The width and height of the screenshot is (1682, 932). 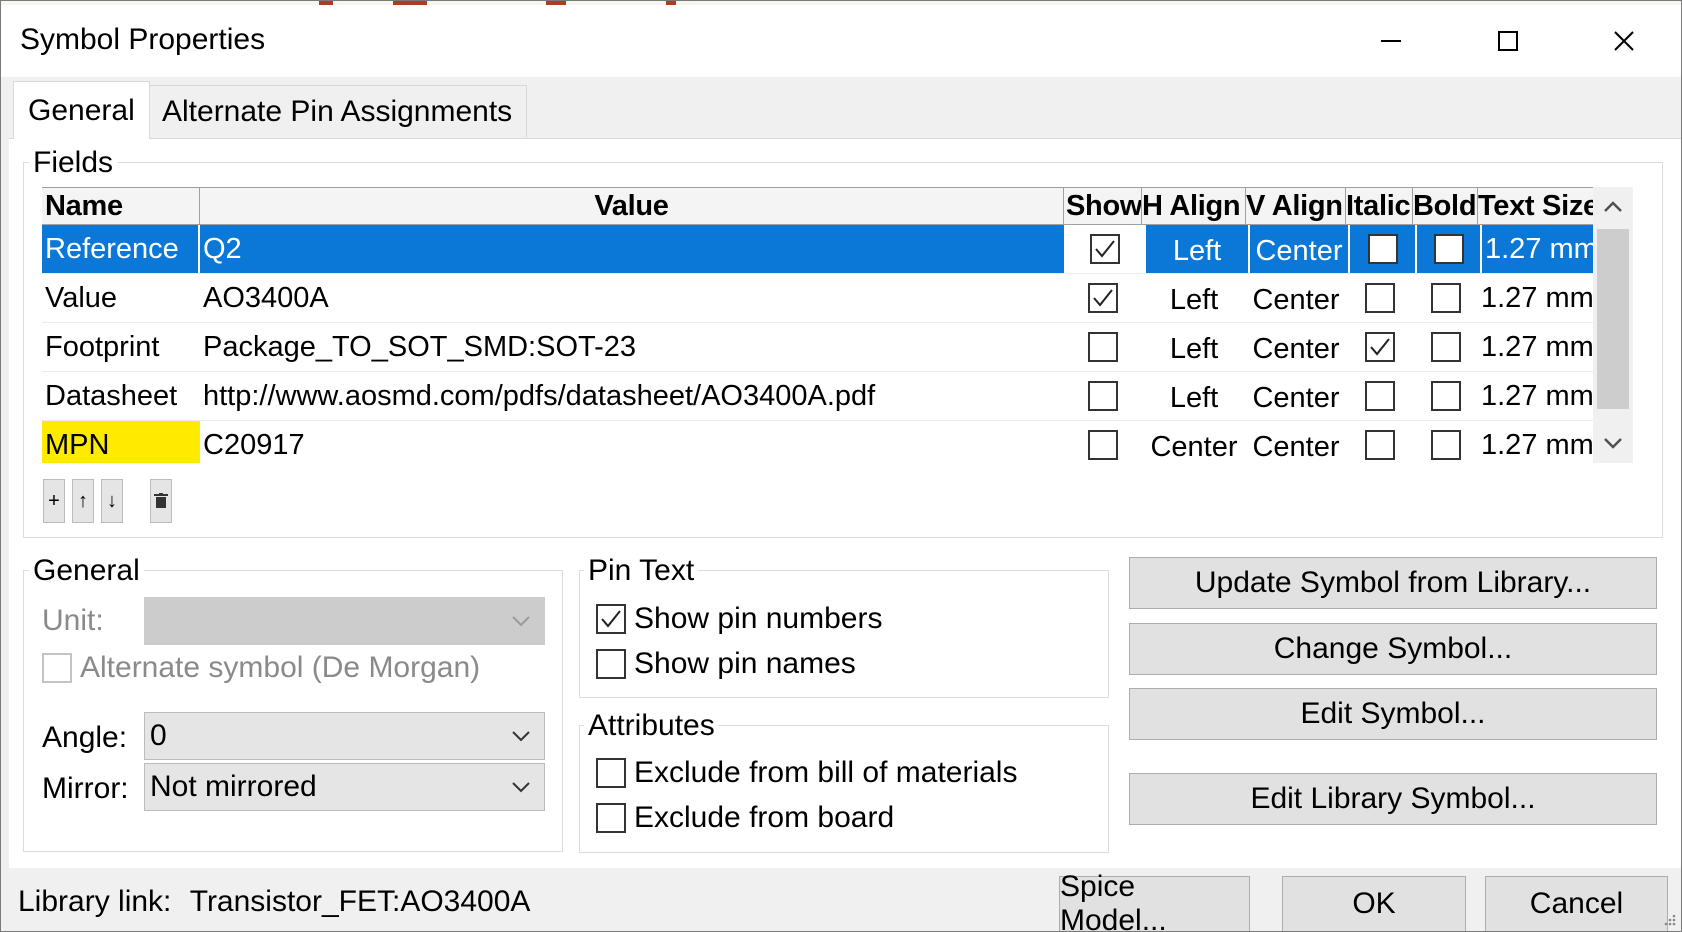 What do you see at coordinates (337, 111) in the screenshot?
I see `tab-alternate-pin-assignments: Alternate Pin Assignments` at bounding box center [337, 111].